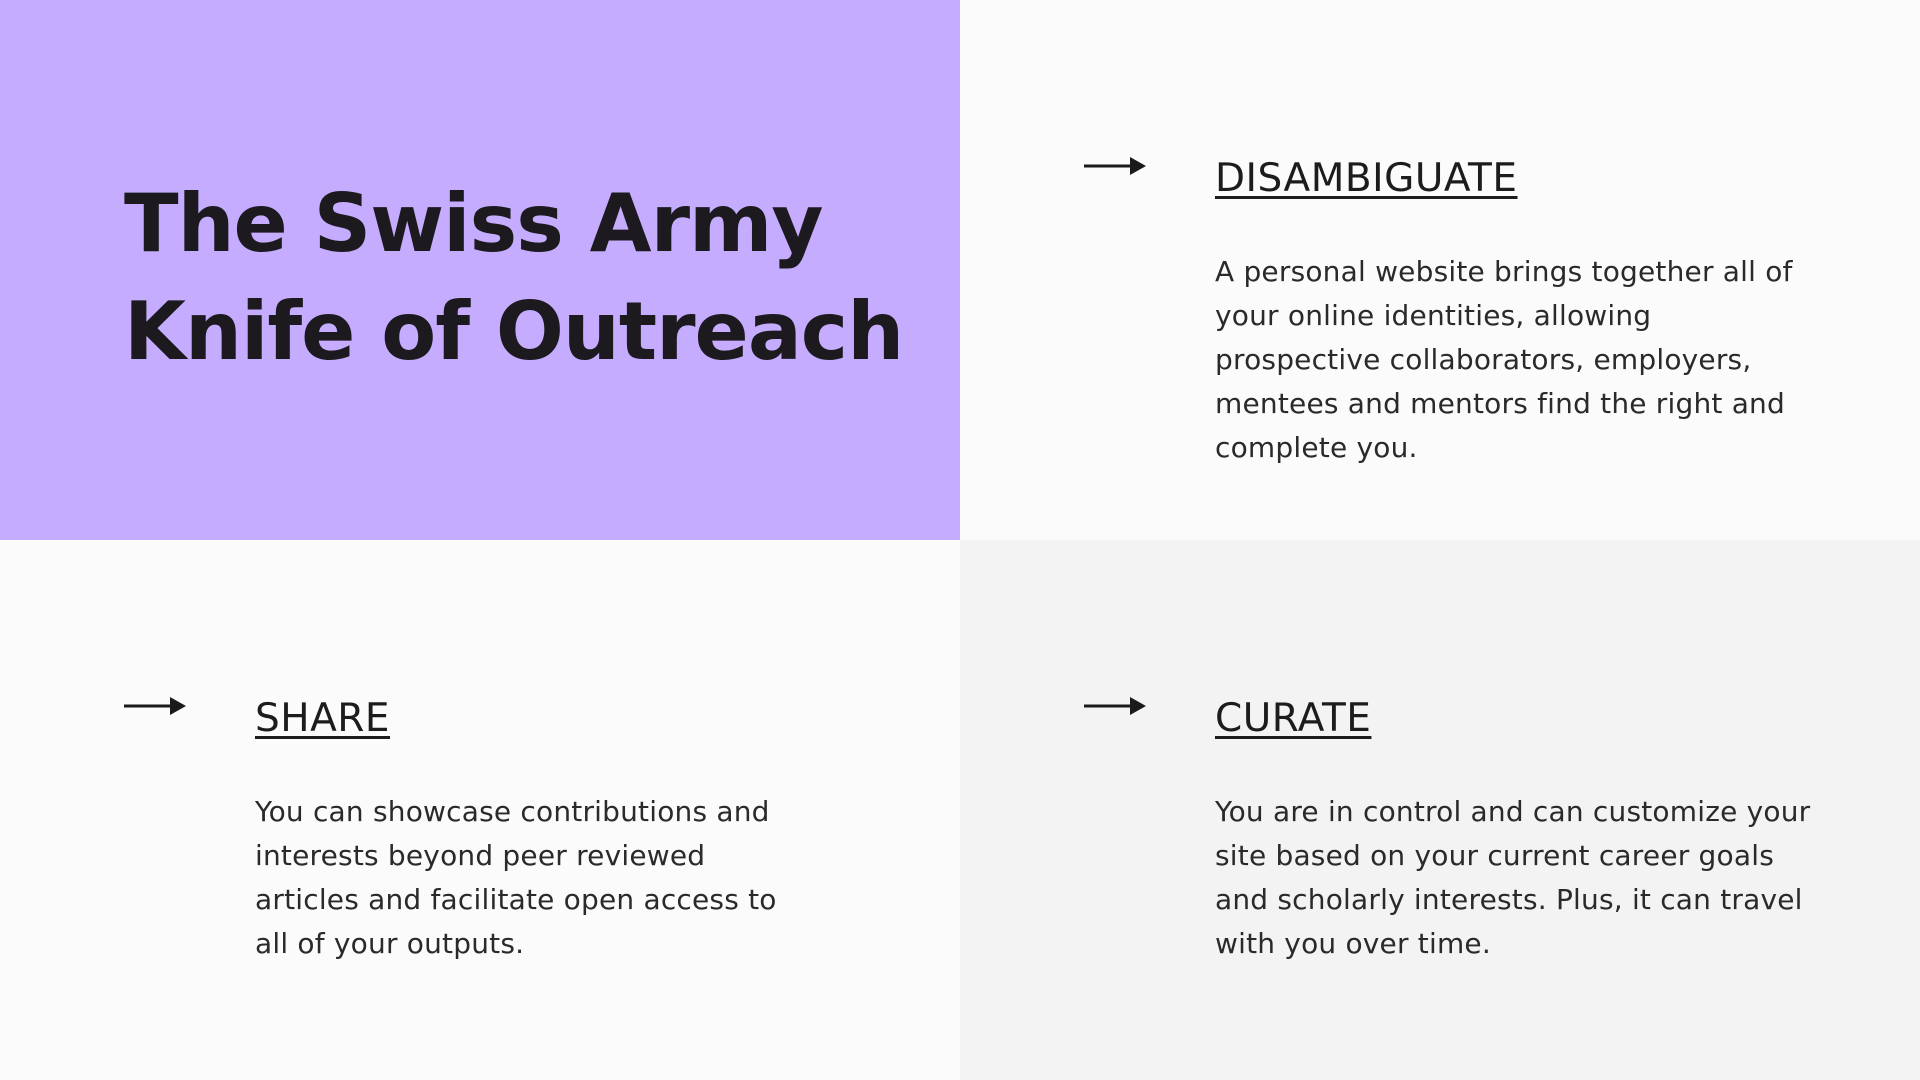 This screenshot has width=1920, height=1080. What do you see at coordinates (323, 718) in the screenshot?
I see `share-heading: SHARE` at bounding box center [323, 718].